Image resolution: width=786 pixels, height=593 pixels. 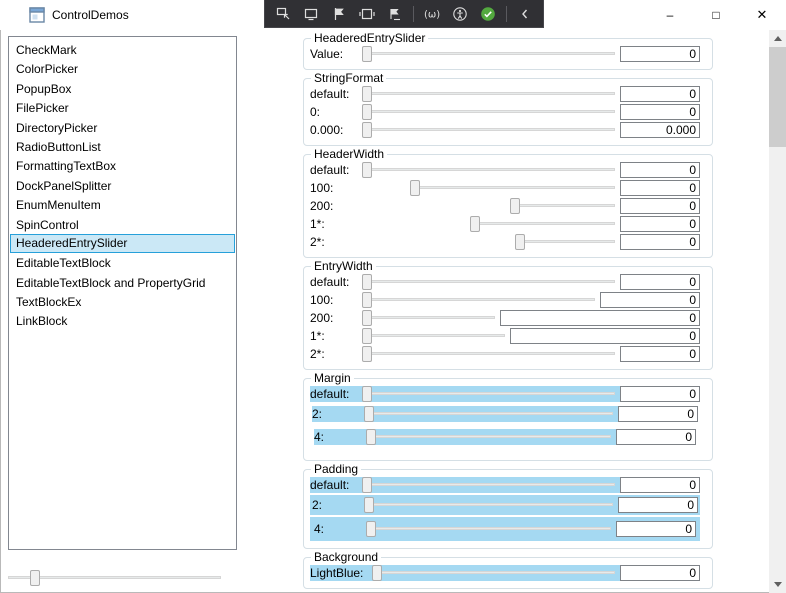 What do you see at coordinates (122, 165) in the screenshot?
I see `sidebar-item-formattingtextbox: FormattingTextBox` at bounding box center [122, 165].